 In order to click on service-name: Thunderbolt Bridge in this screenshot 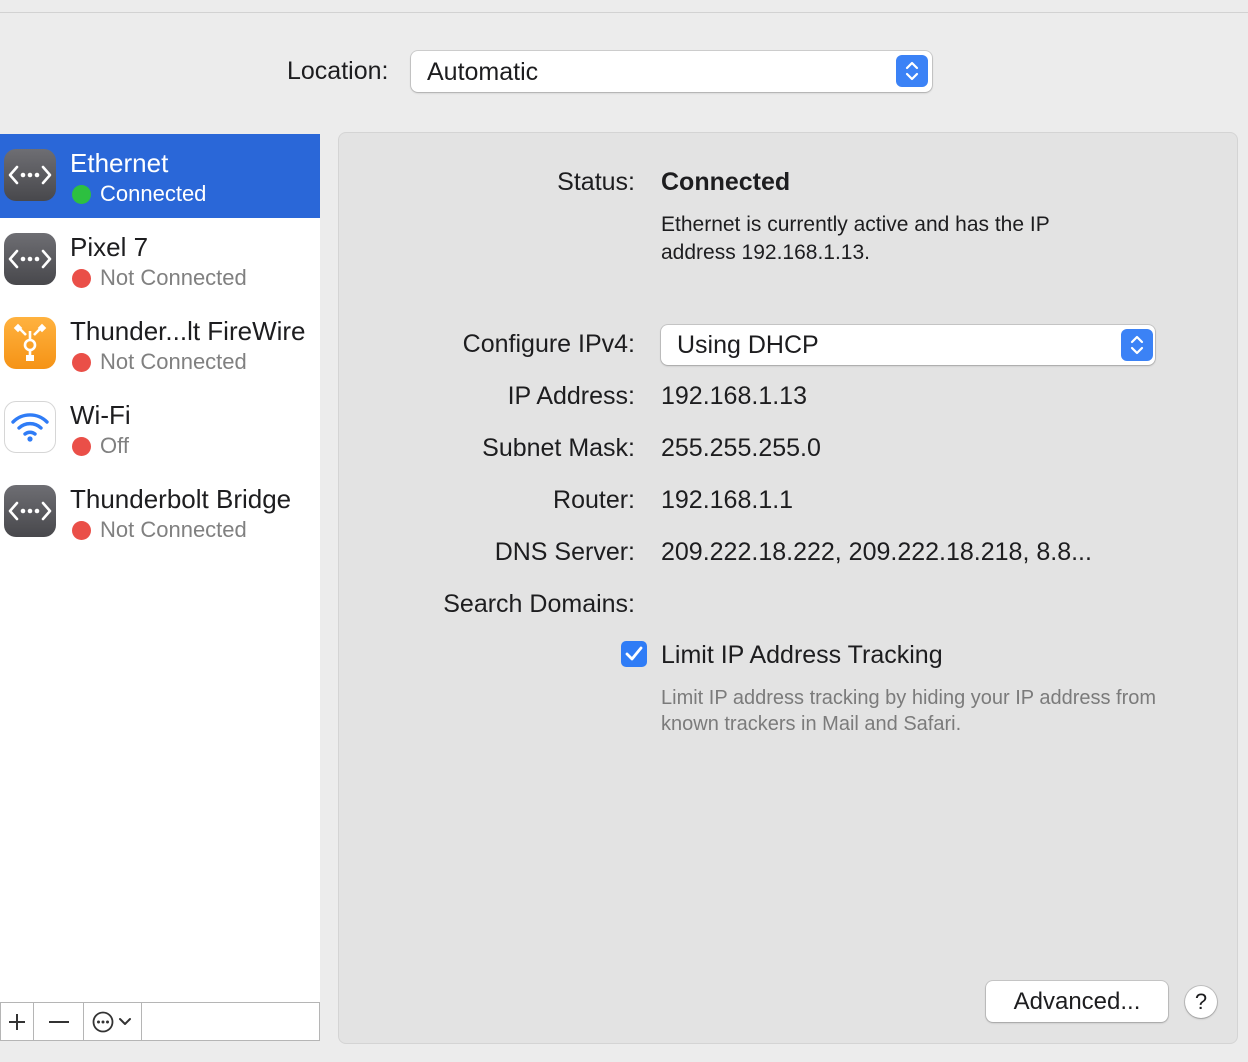, I will do `click(181, 499)`.